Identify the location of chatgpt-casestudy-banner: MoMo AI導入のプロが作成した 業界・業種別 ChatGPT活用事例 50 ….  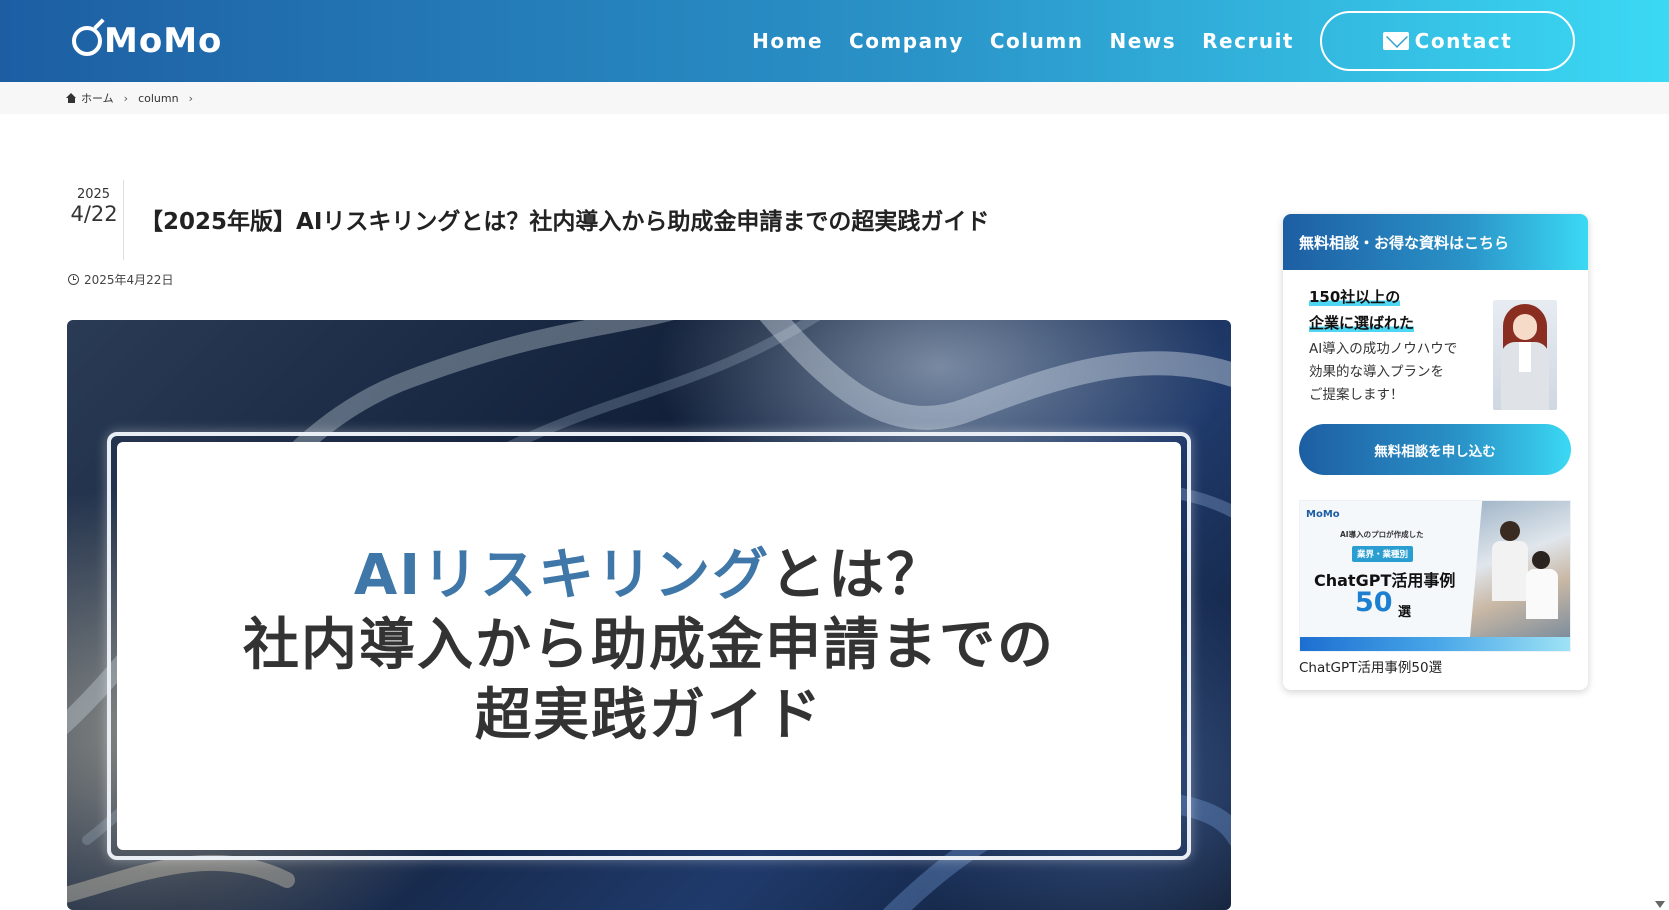
(1435, 576).